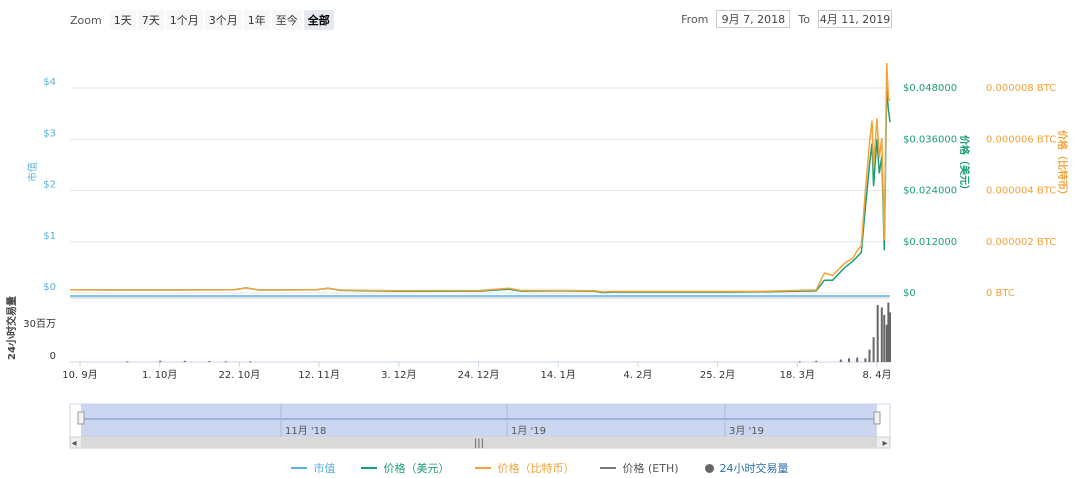 The width and height of the screenshot is (1080, 478). What do you see at coordinates (49, 236) in the screenshot?
I see `y-tick-market-cap: $1` at bounding box center [49, 236].